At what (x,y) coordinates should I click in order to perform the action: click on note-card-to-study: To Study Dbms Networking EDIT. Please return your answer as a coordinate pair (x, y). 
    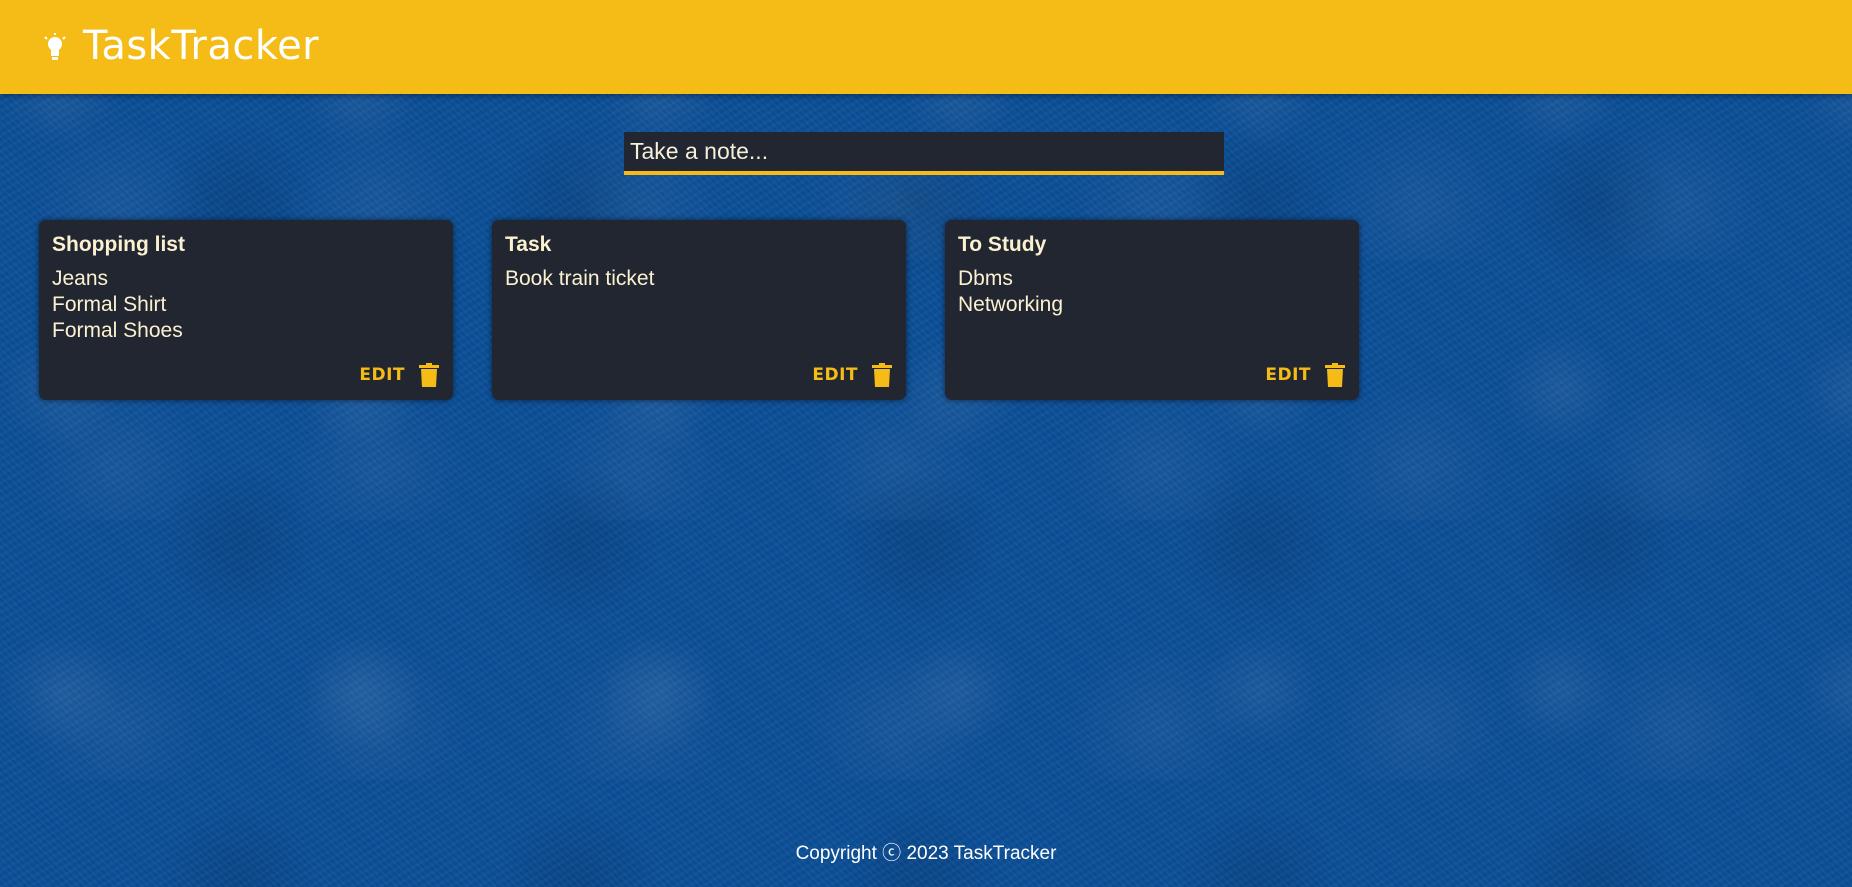
    Looking at the image, I should click on (1152, 310).